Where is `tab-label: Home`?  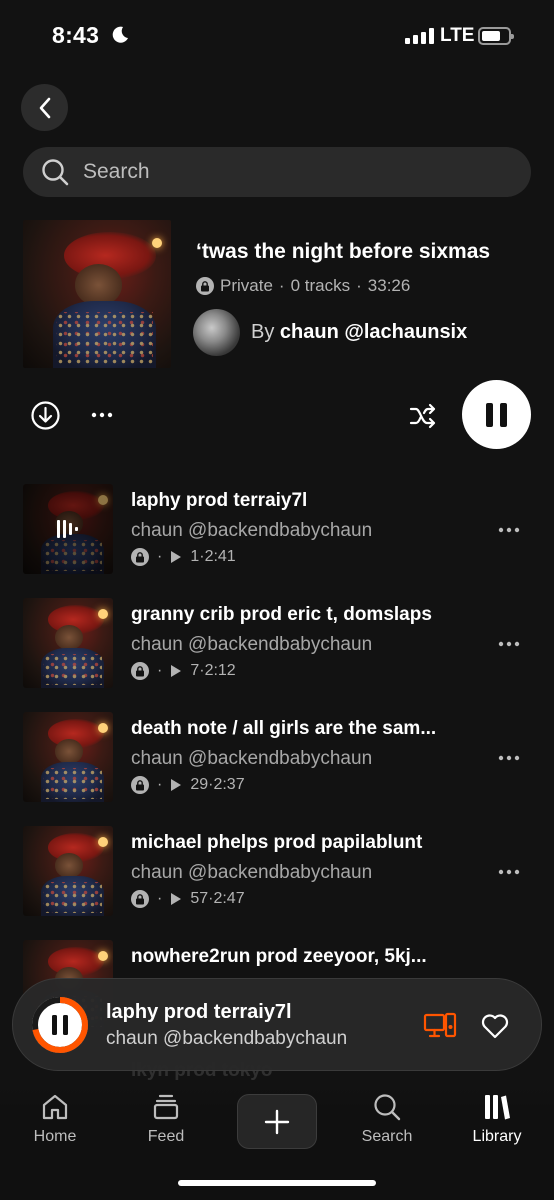
tab-label: Home is located at coordinates (55, 1136).